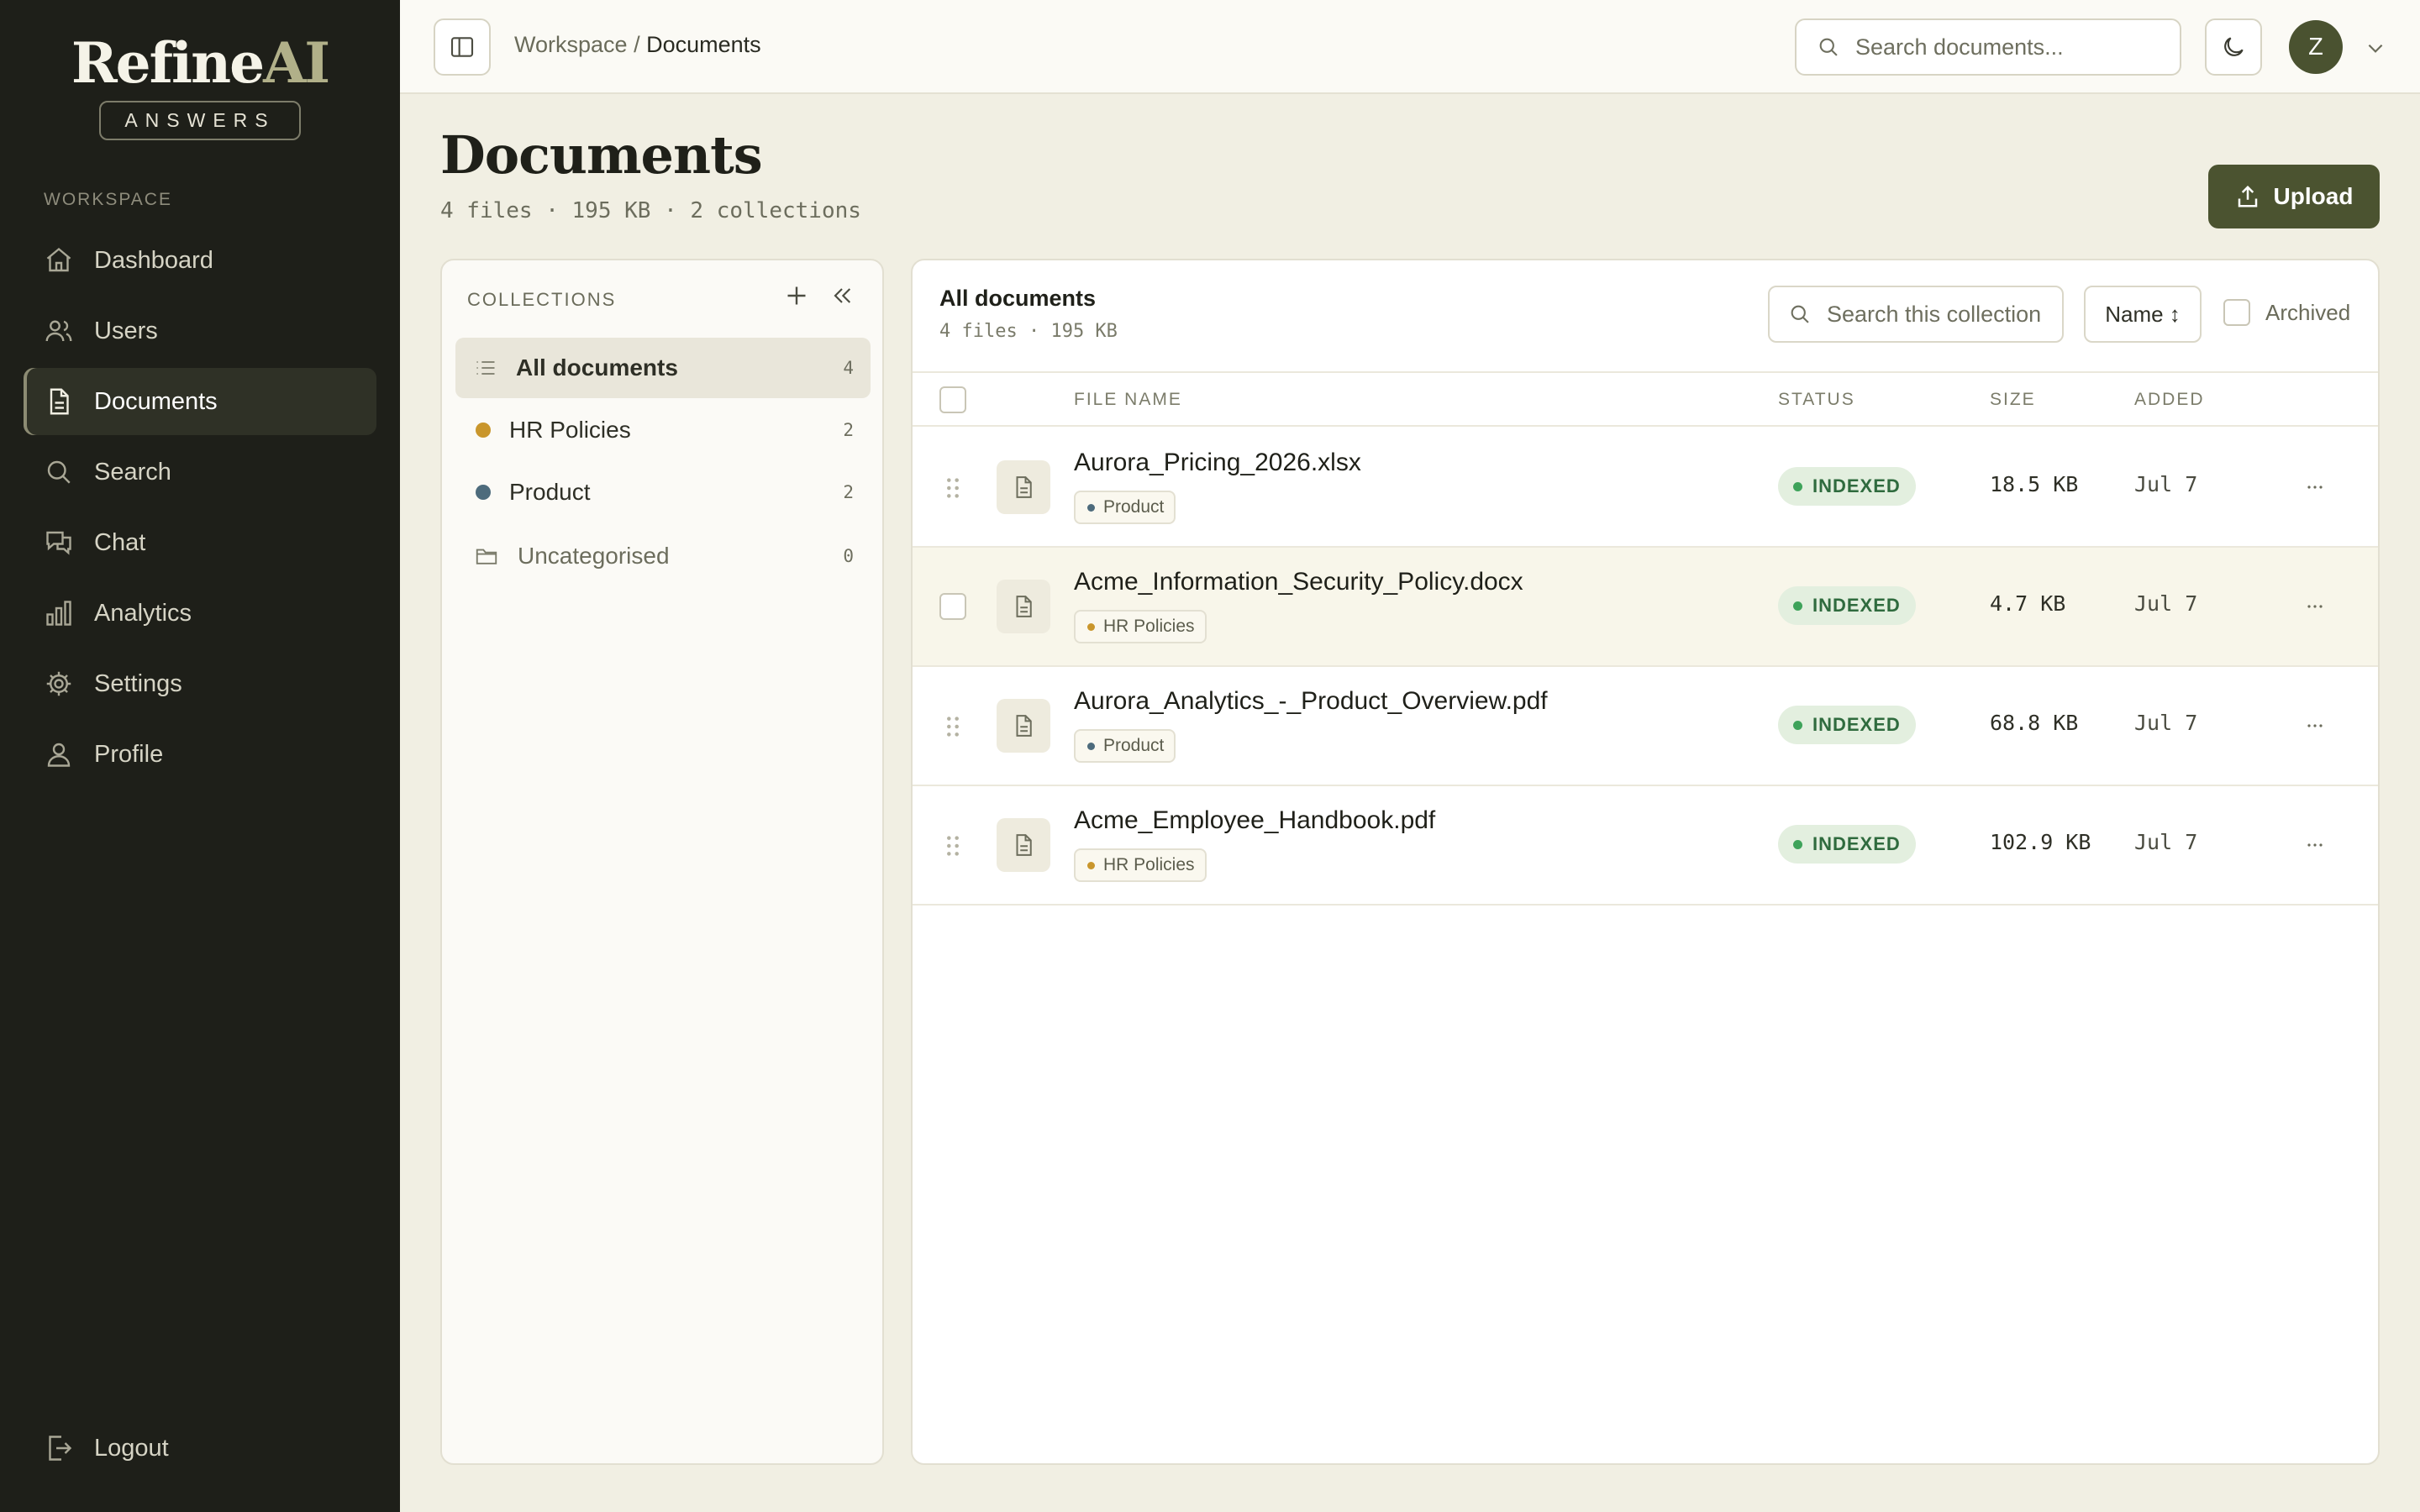  I want to click on collection-search-placeholder: Search this collection, so click(1934, 314).